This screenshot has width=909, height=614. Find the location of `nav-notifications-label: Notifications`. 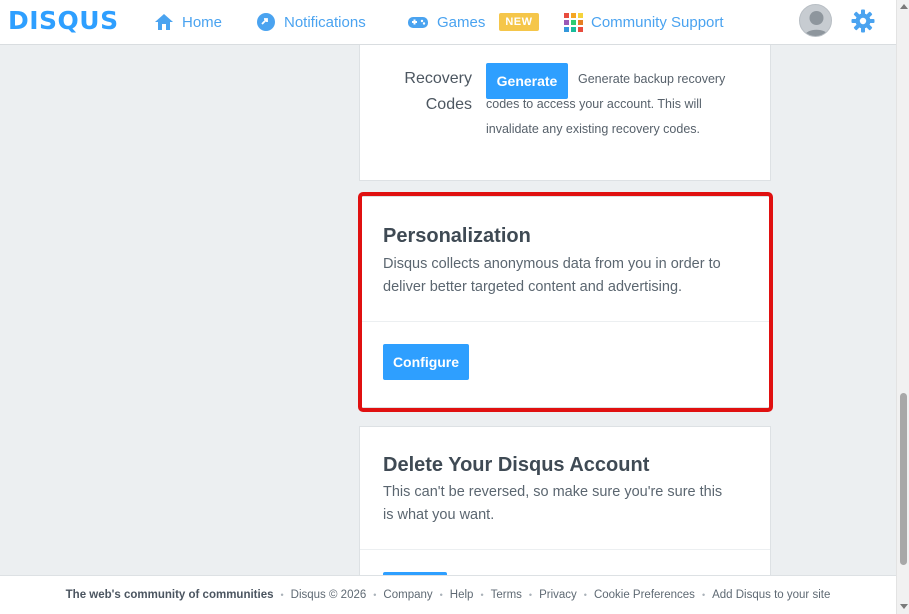

nav-notifications-label: Notifications is located at coordinates (325, 22).